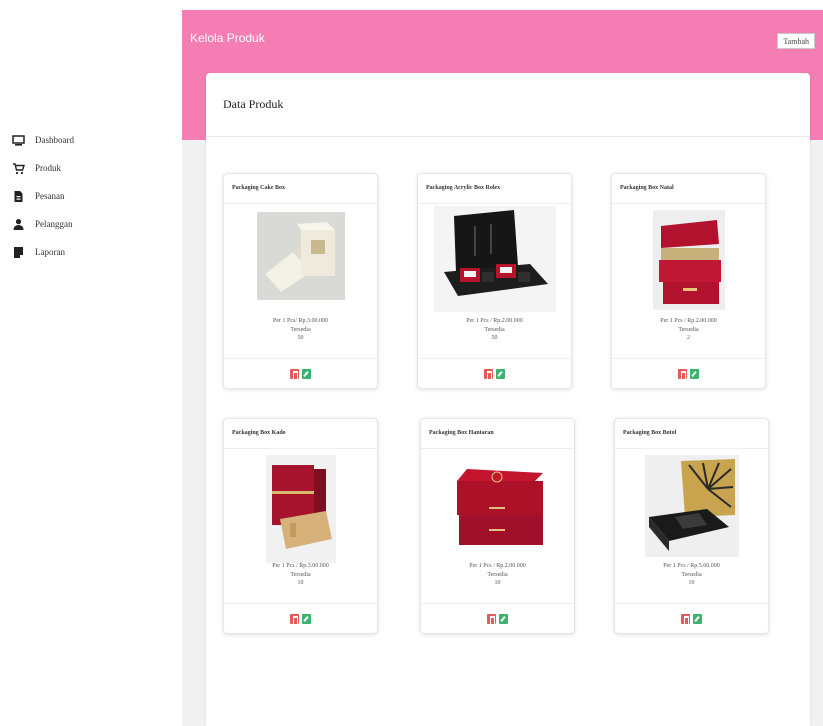  I want to click on sidebar-item-label: Pelanggan, so click(54, 224).